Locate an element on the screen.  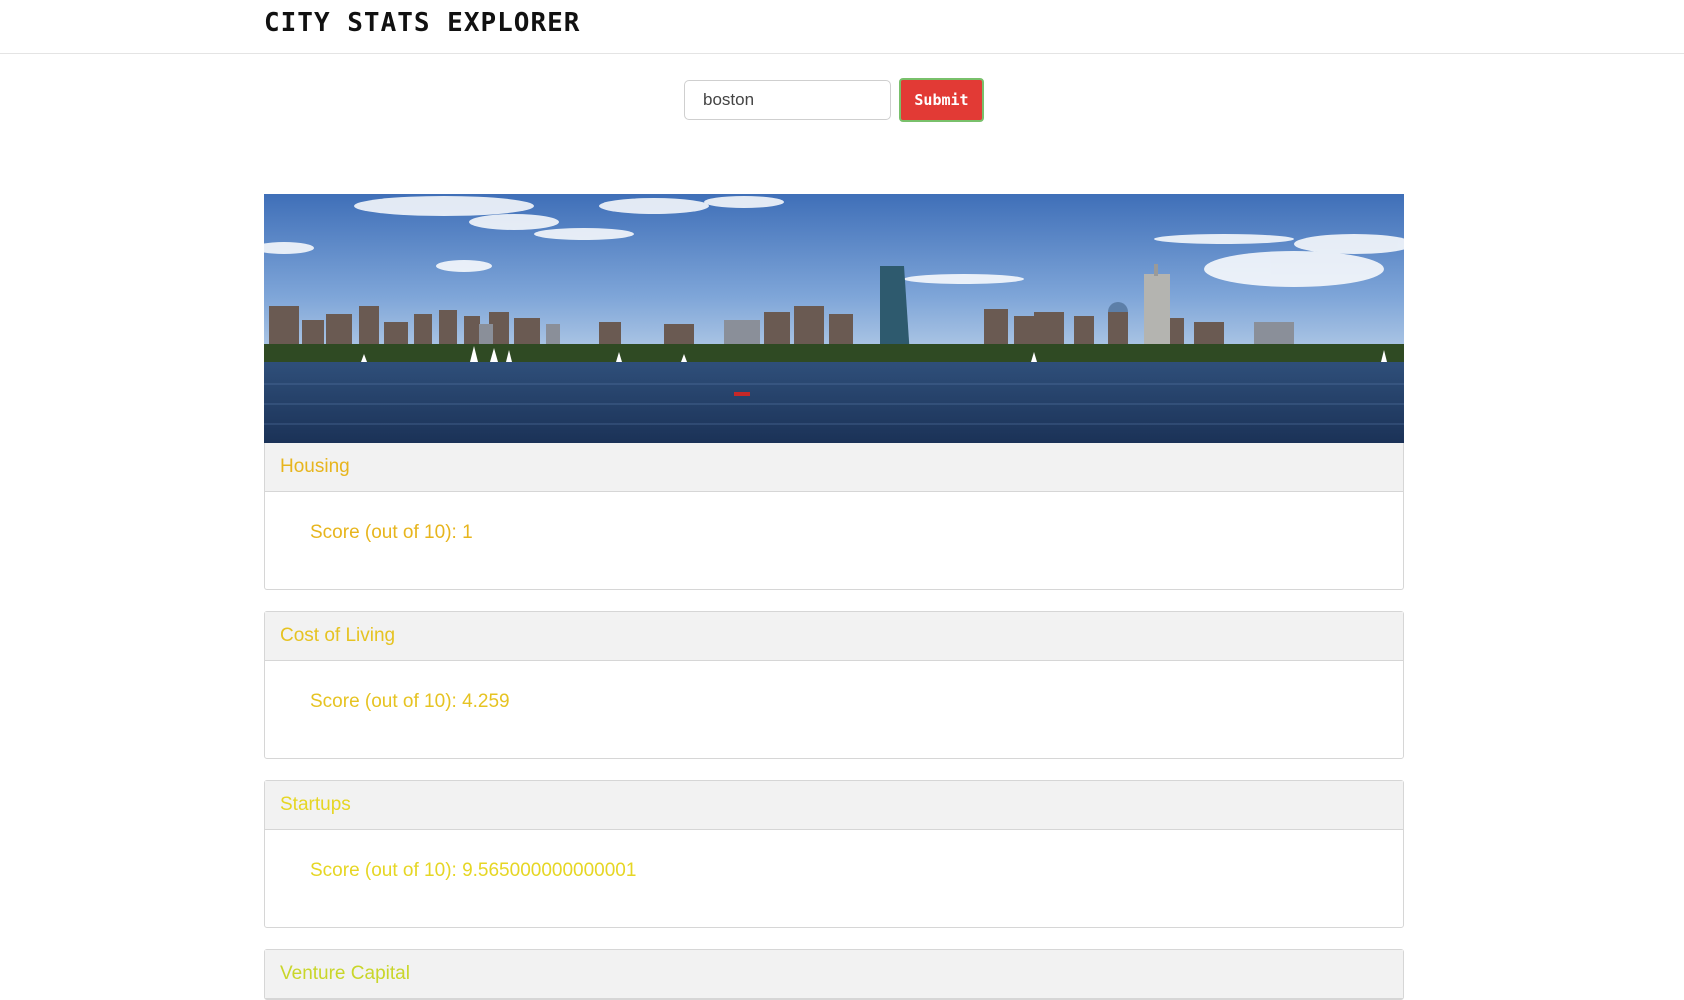
panel-venture-capital: Venture Capital is located at coordinates (834, 974).